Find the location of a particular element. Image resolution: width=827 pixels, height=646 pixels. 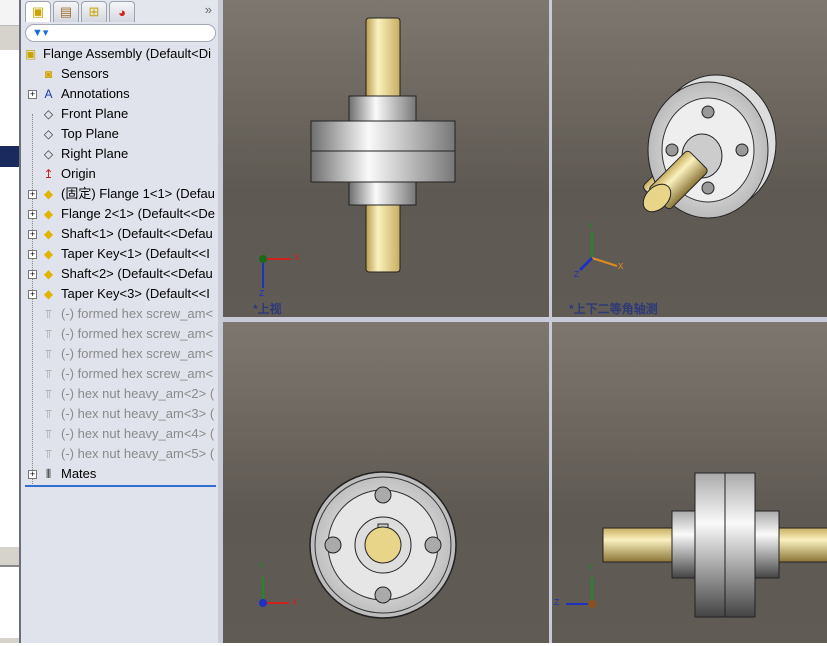

config-icon: ⊞ is located at coordinates (94, 11).